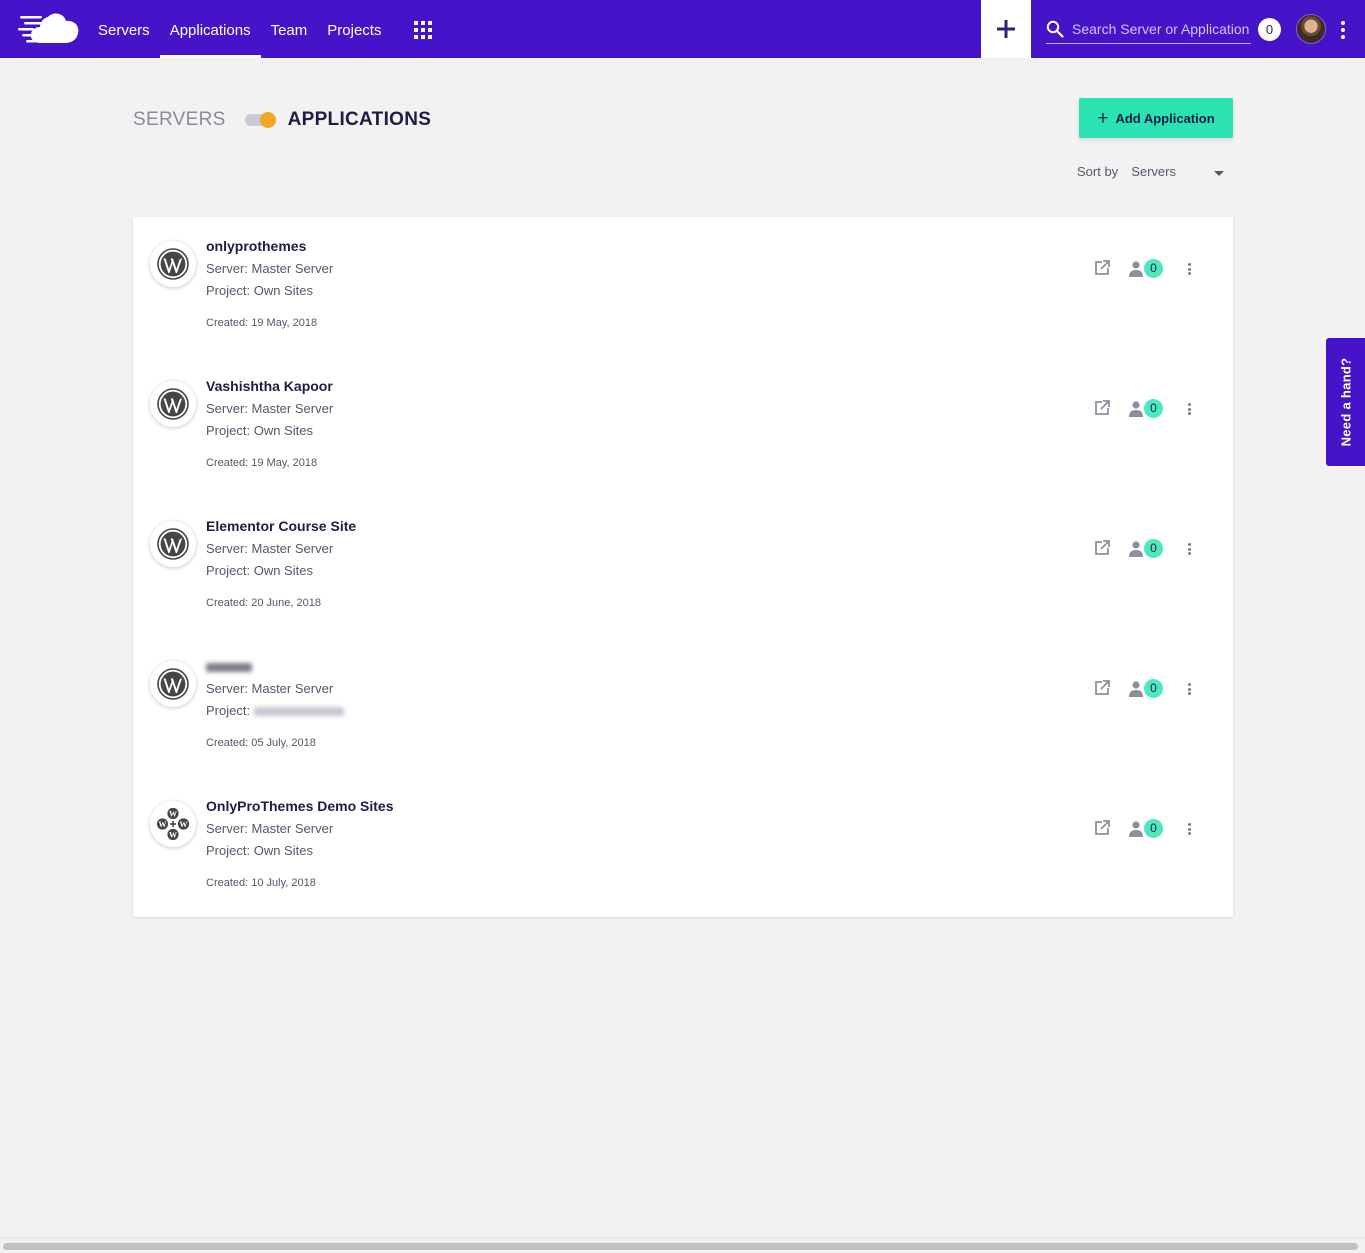 The width and height of the screenshot is (1365, 1253). I want to click on search-input, so click(1162, 29).